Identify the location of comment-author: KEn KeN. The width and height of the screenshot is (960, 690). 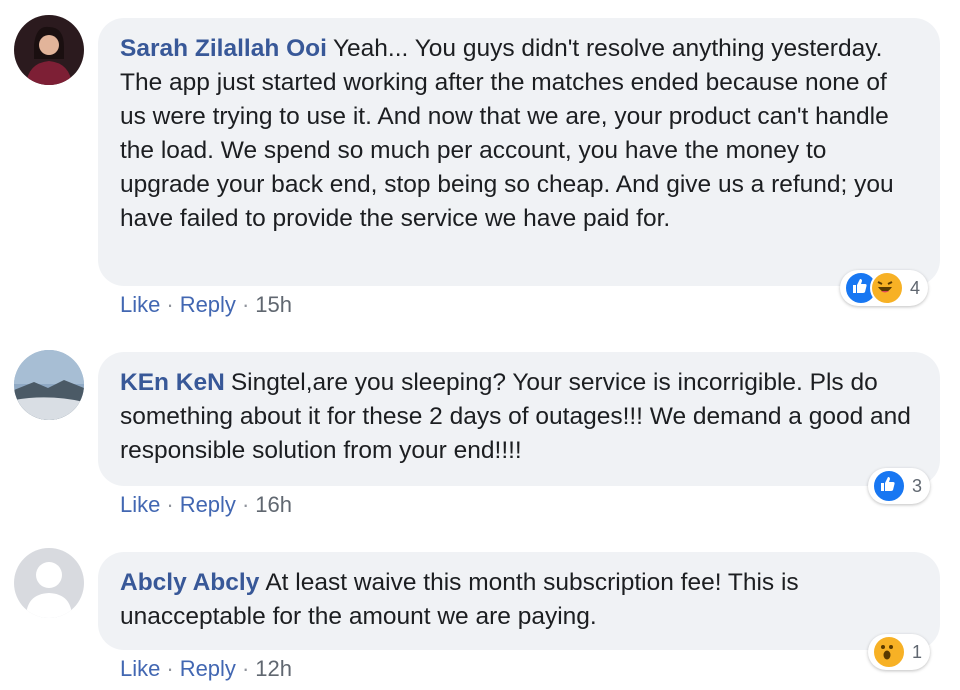
(172, 382).